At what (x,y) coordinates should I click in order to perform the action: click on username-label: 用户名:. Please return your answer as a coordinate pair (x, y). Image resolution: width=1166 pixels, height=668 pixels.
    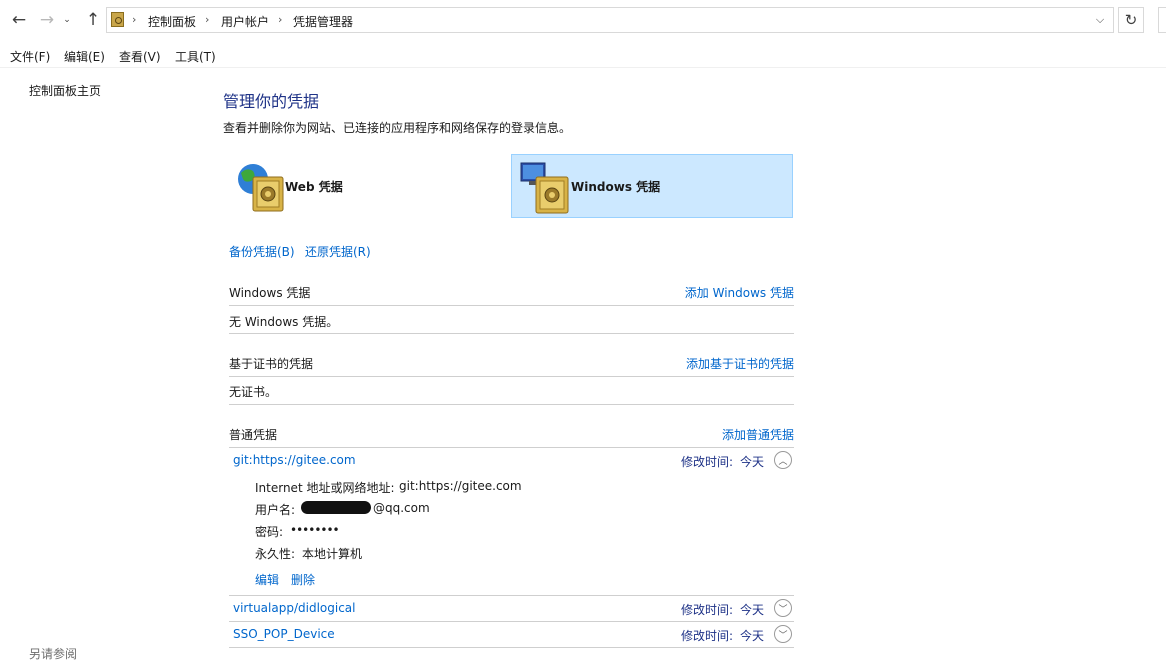
    Looking at the image, I should click on (275, 510).